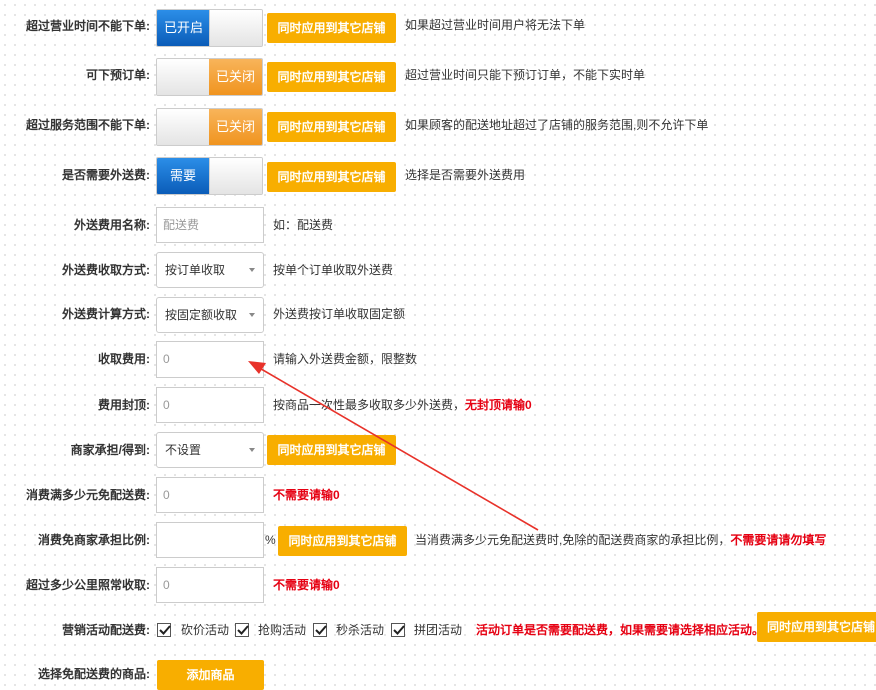 The height and width of the screenshot is (690, 876). I want to click on annotation-arrow-icon, so click(393, 446).